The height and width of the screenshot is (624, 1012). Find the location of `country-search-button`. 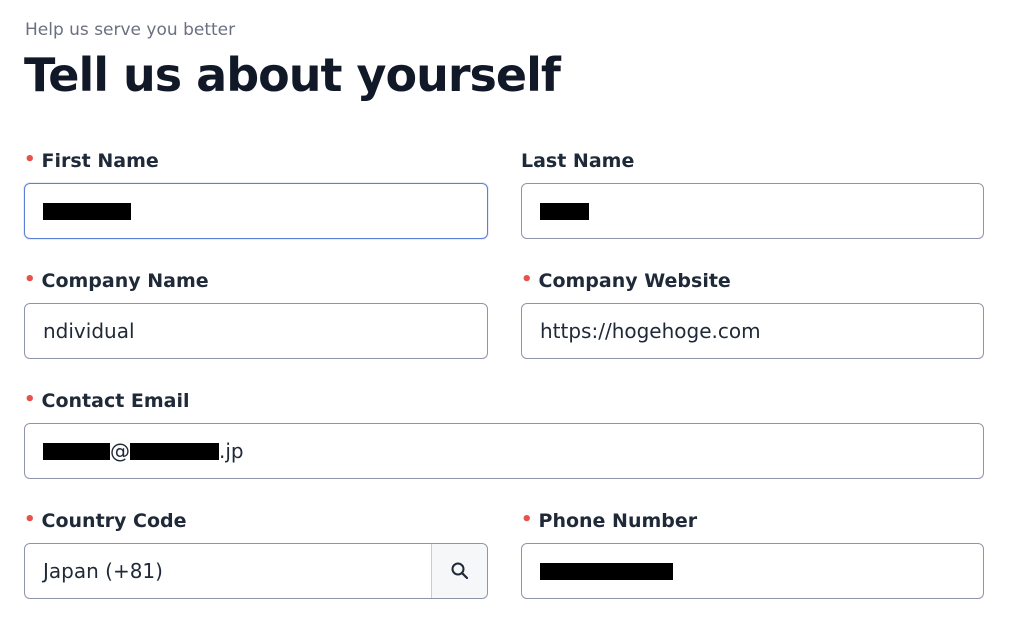

country-search-button is located at coordinates (459, 571).